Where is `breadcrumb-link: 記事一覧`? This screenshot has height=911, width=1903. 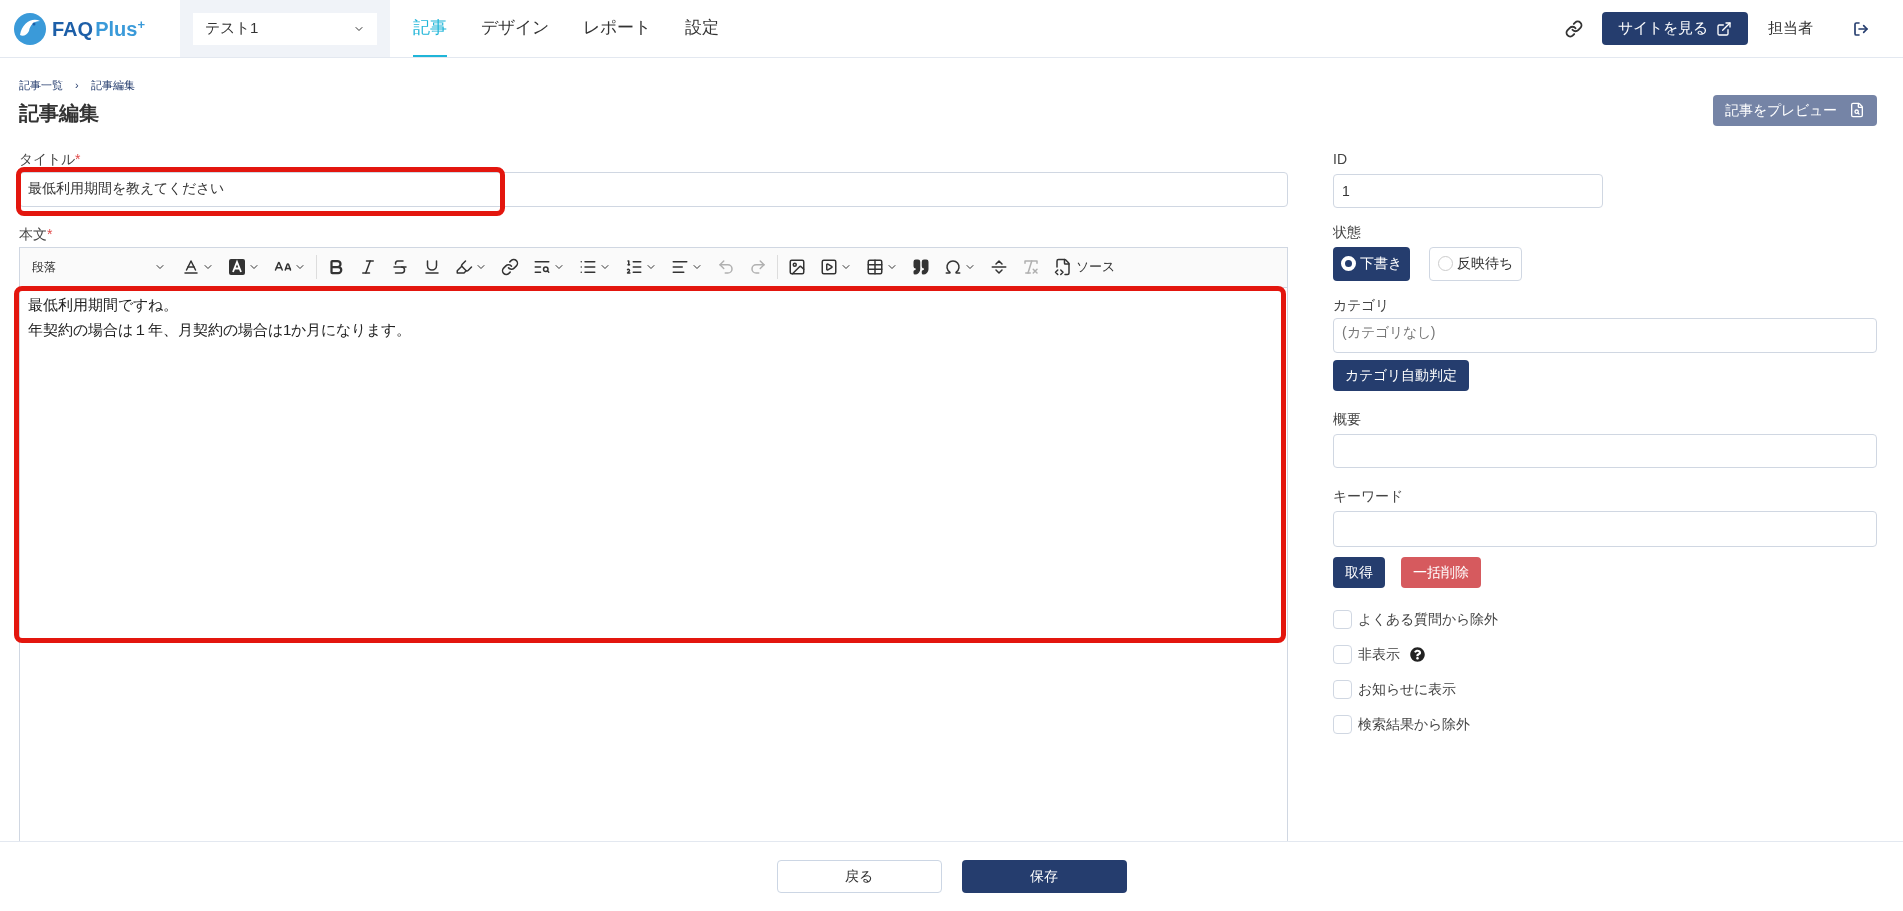
breadcrumb-link: 記事一覧 is located at coordinates (41, 85).